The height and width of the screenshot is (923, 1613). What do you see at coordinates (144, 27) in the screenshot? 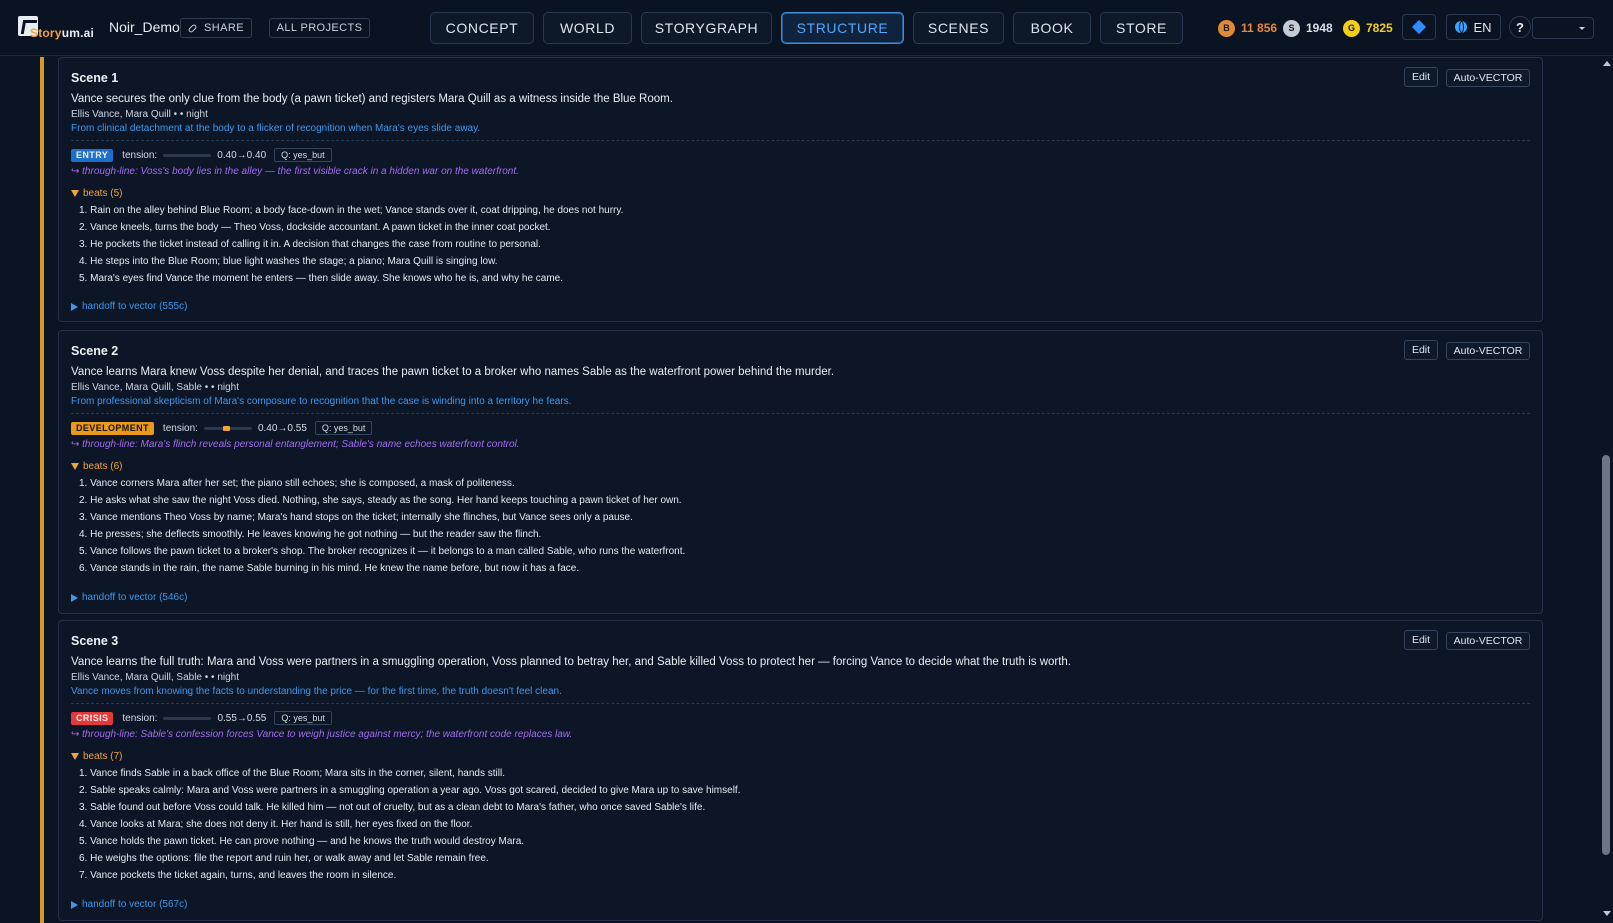
I see `project-name: Noir_Demo` at bounding box center [144, 27].